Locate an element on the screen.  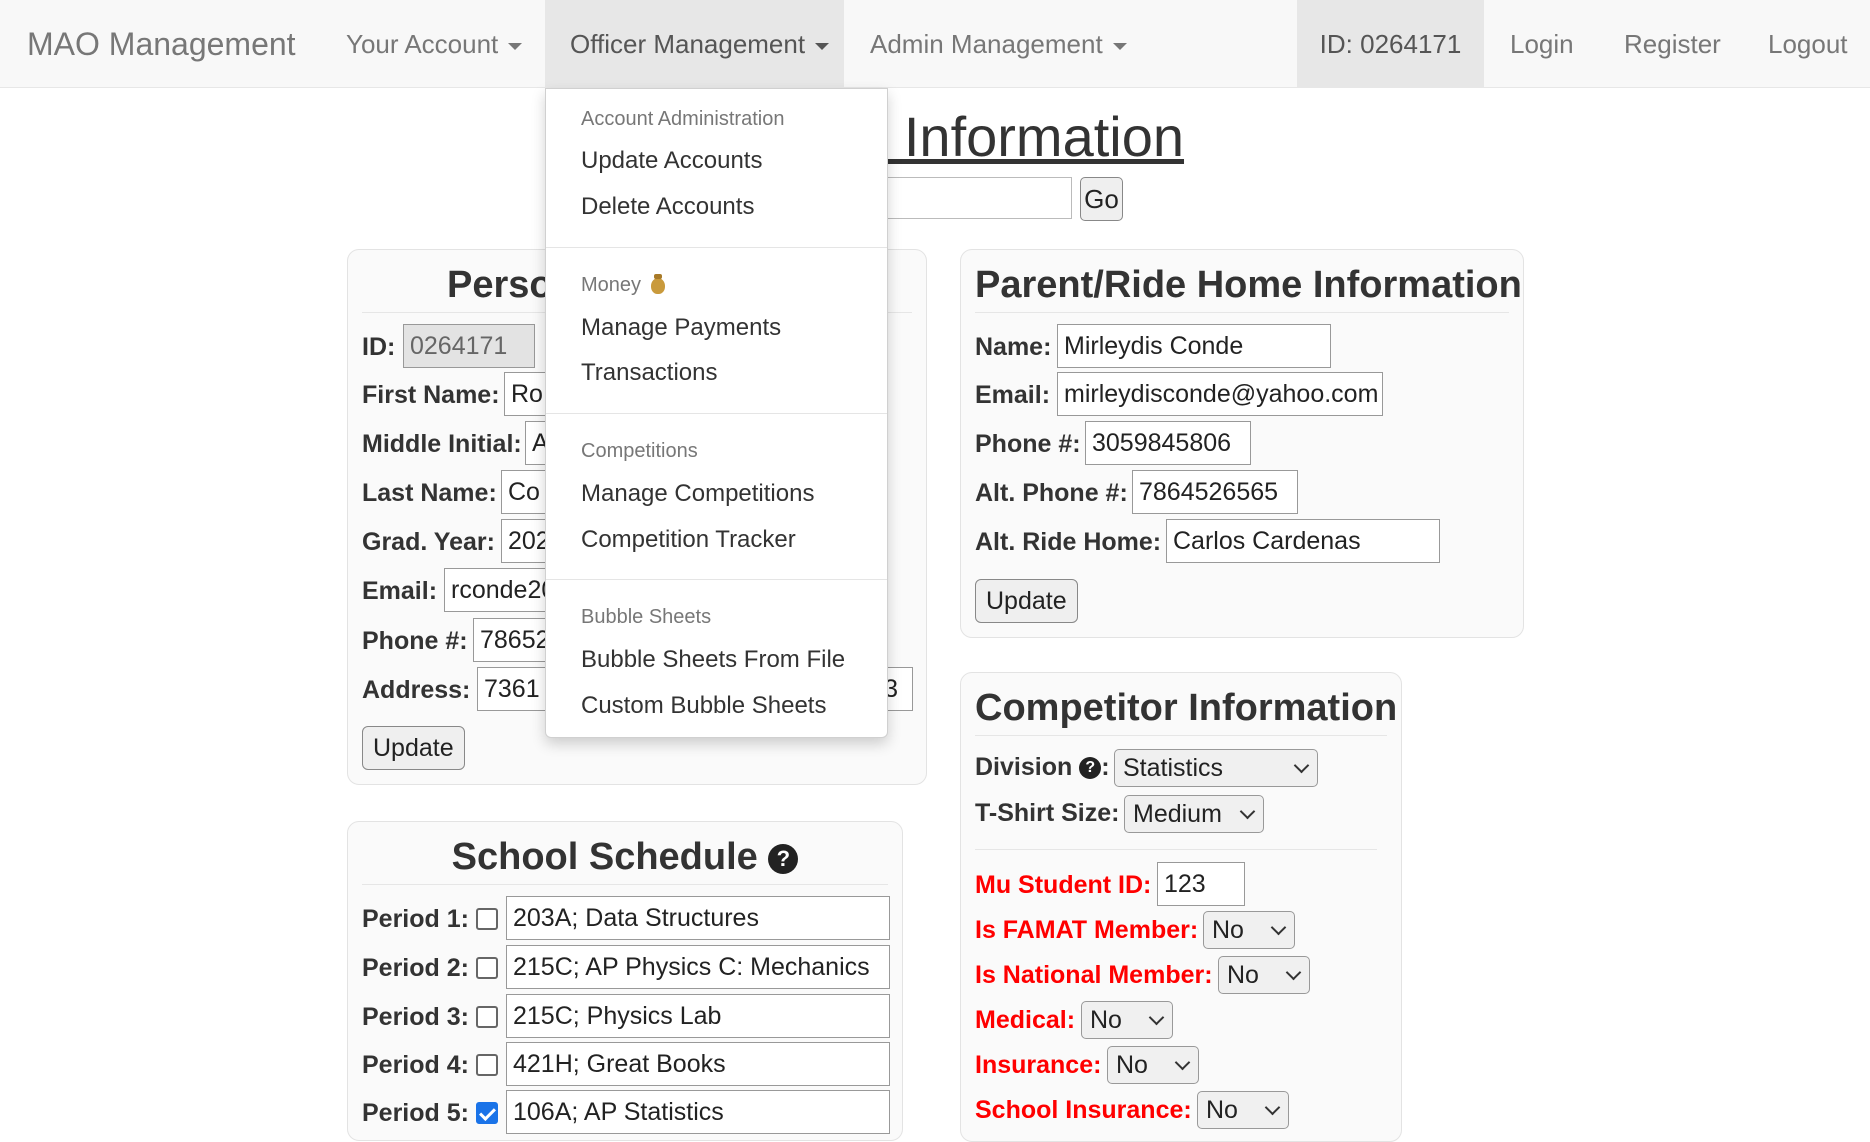
medical-select: No is located at coordinates (1127, 1020).